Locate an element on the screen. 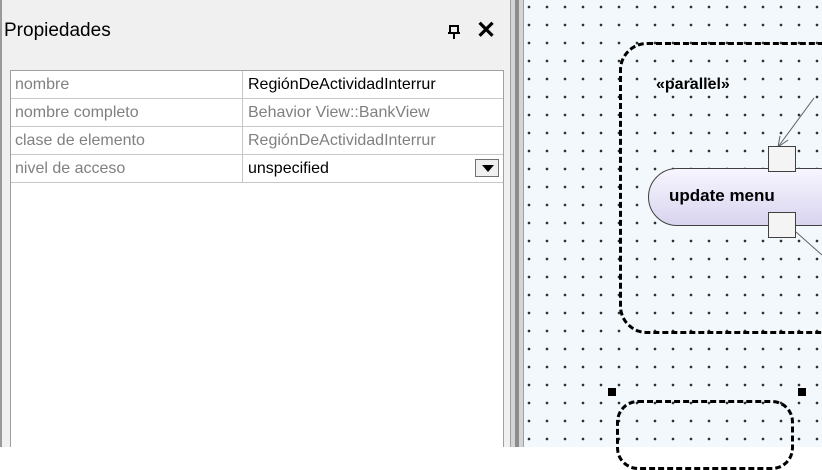 The width and height of the screenshot is (822, 470). property-key: nombre is located at coordinates (127, 84).